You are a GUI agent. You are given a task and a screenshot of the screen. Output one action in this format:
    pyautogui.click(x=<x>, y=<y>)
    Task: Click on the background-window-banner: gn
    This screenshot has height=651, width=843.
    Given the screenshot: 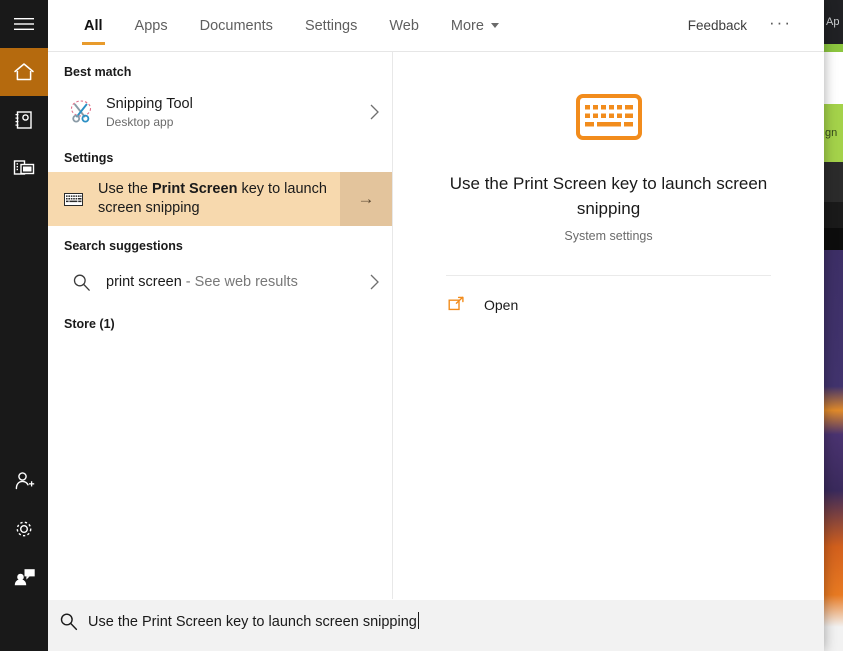 What is the action you would take?
    pyautogui.click(x=833, y=133)
    